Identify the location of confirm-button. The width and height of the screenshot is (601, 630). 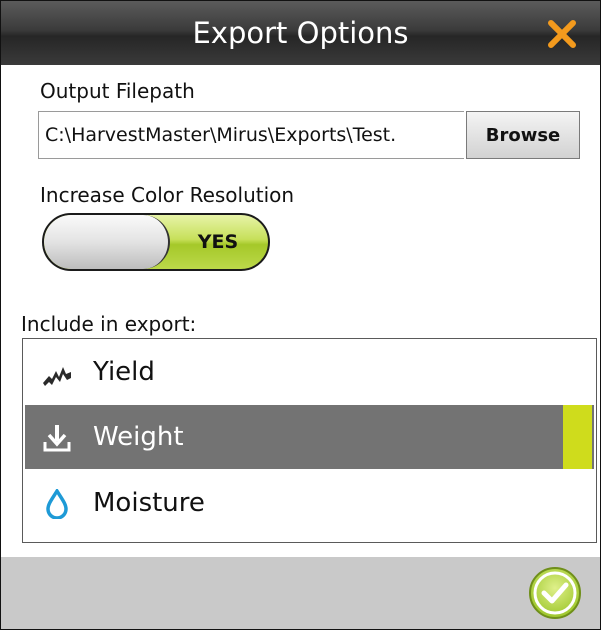
(555, 593).